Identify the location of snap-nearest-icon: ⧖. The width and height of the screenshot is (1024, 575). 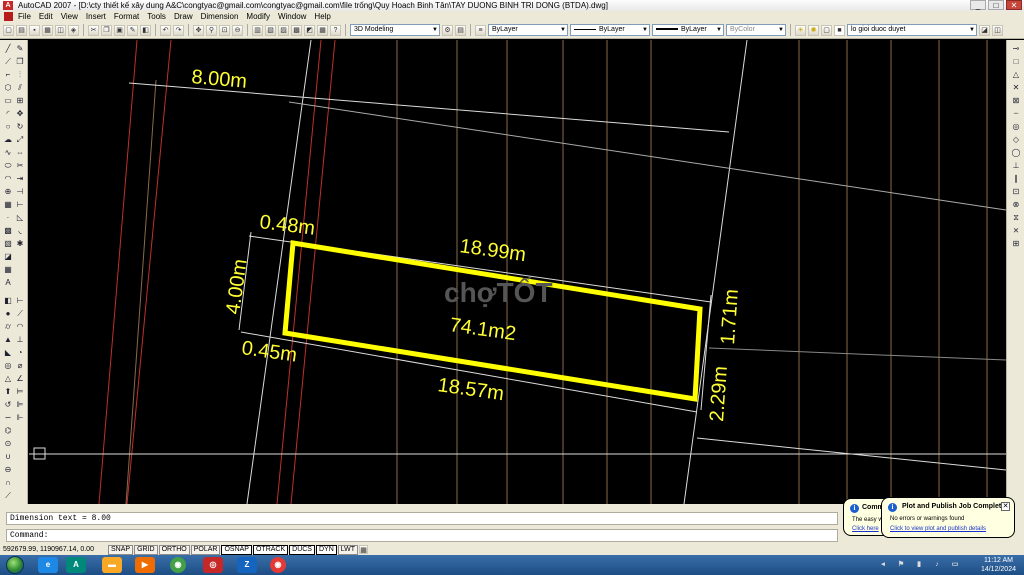
(1016, 218).